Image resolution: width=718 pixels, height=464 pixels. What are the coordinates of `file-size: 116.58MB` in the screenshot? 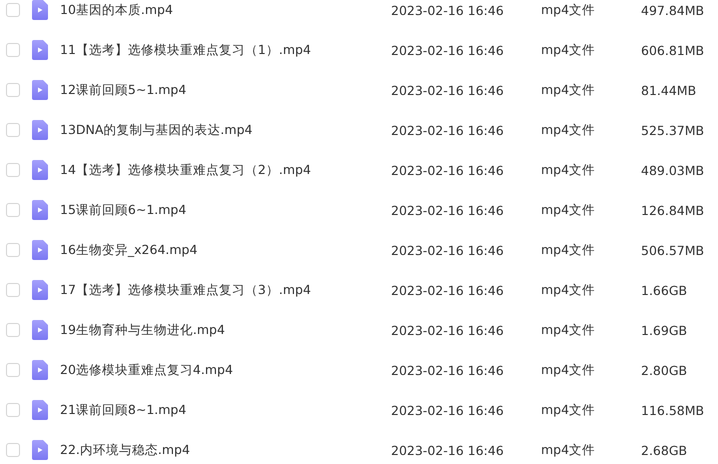 It's located at (673, 410).